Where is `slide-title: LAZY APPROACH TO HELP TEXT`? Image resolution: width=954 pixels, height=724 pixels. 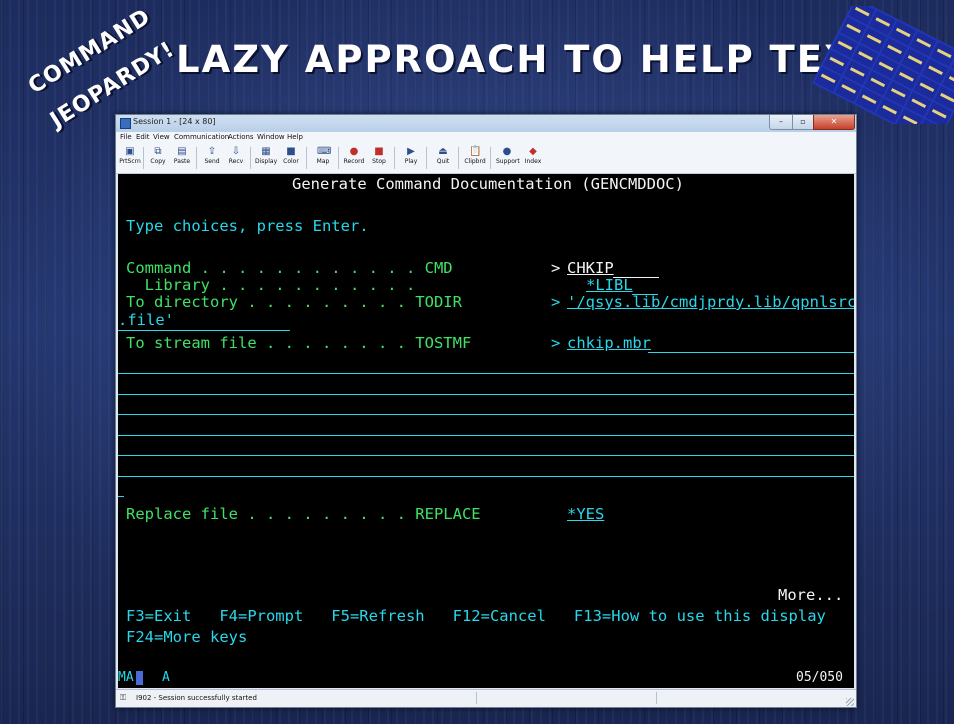 slide-title: LAZY APPROACH TO HELP TEXT is located at coordinates (529, 59).